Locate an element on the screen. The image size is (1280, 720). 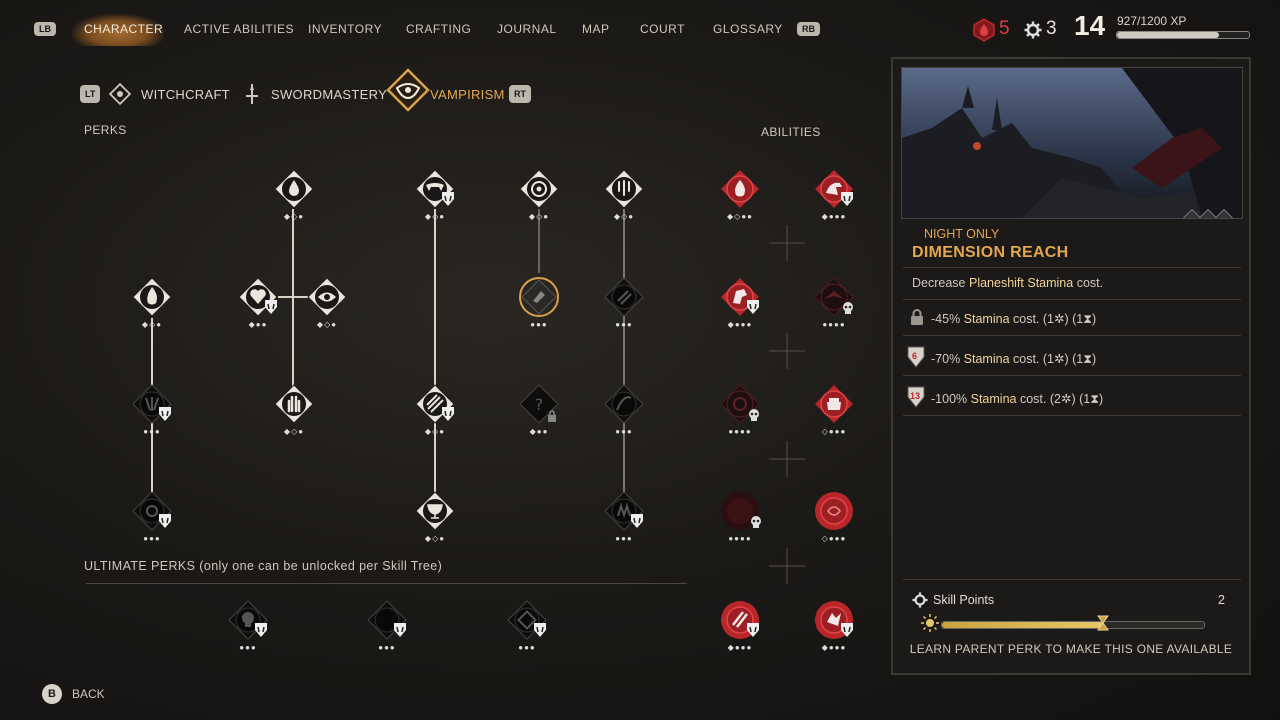
perk-node-unknown-locked: ? ◆●● is located at coordinates (539, 410).